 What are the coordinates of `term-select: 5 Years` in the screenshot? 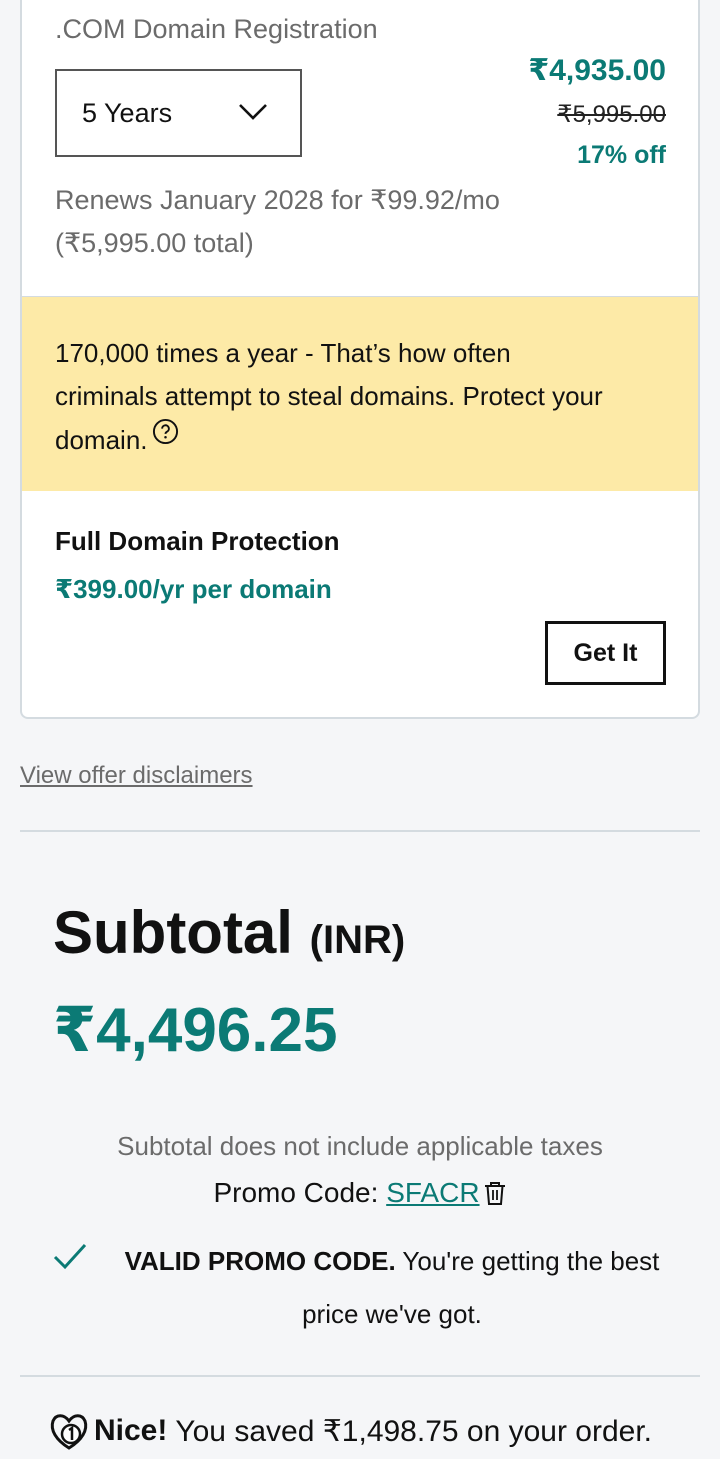 It's located at (178, 113).